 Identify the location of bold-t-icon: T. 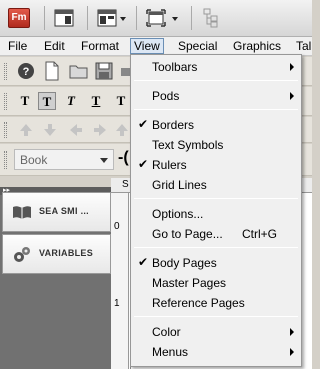
(47, 101).